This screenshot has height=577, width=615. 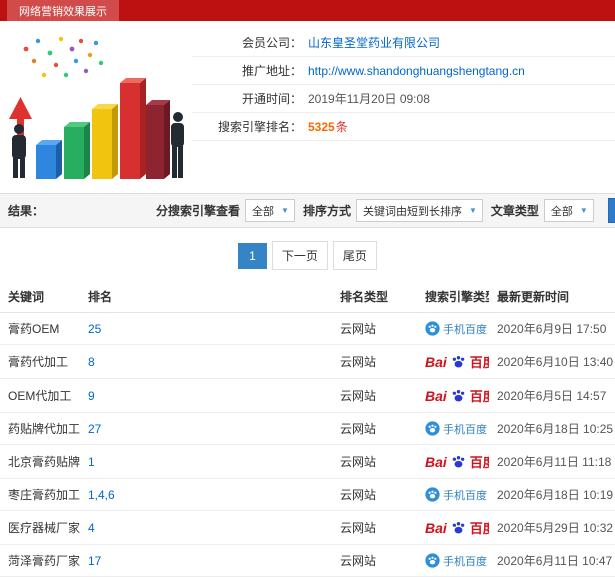 What do you see at coordinates (369, 99) in the screenshot?
I see `open-time-value: 2019年11月20日 09:08` at bounding box center [369, 99].